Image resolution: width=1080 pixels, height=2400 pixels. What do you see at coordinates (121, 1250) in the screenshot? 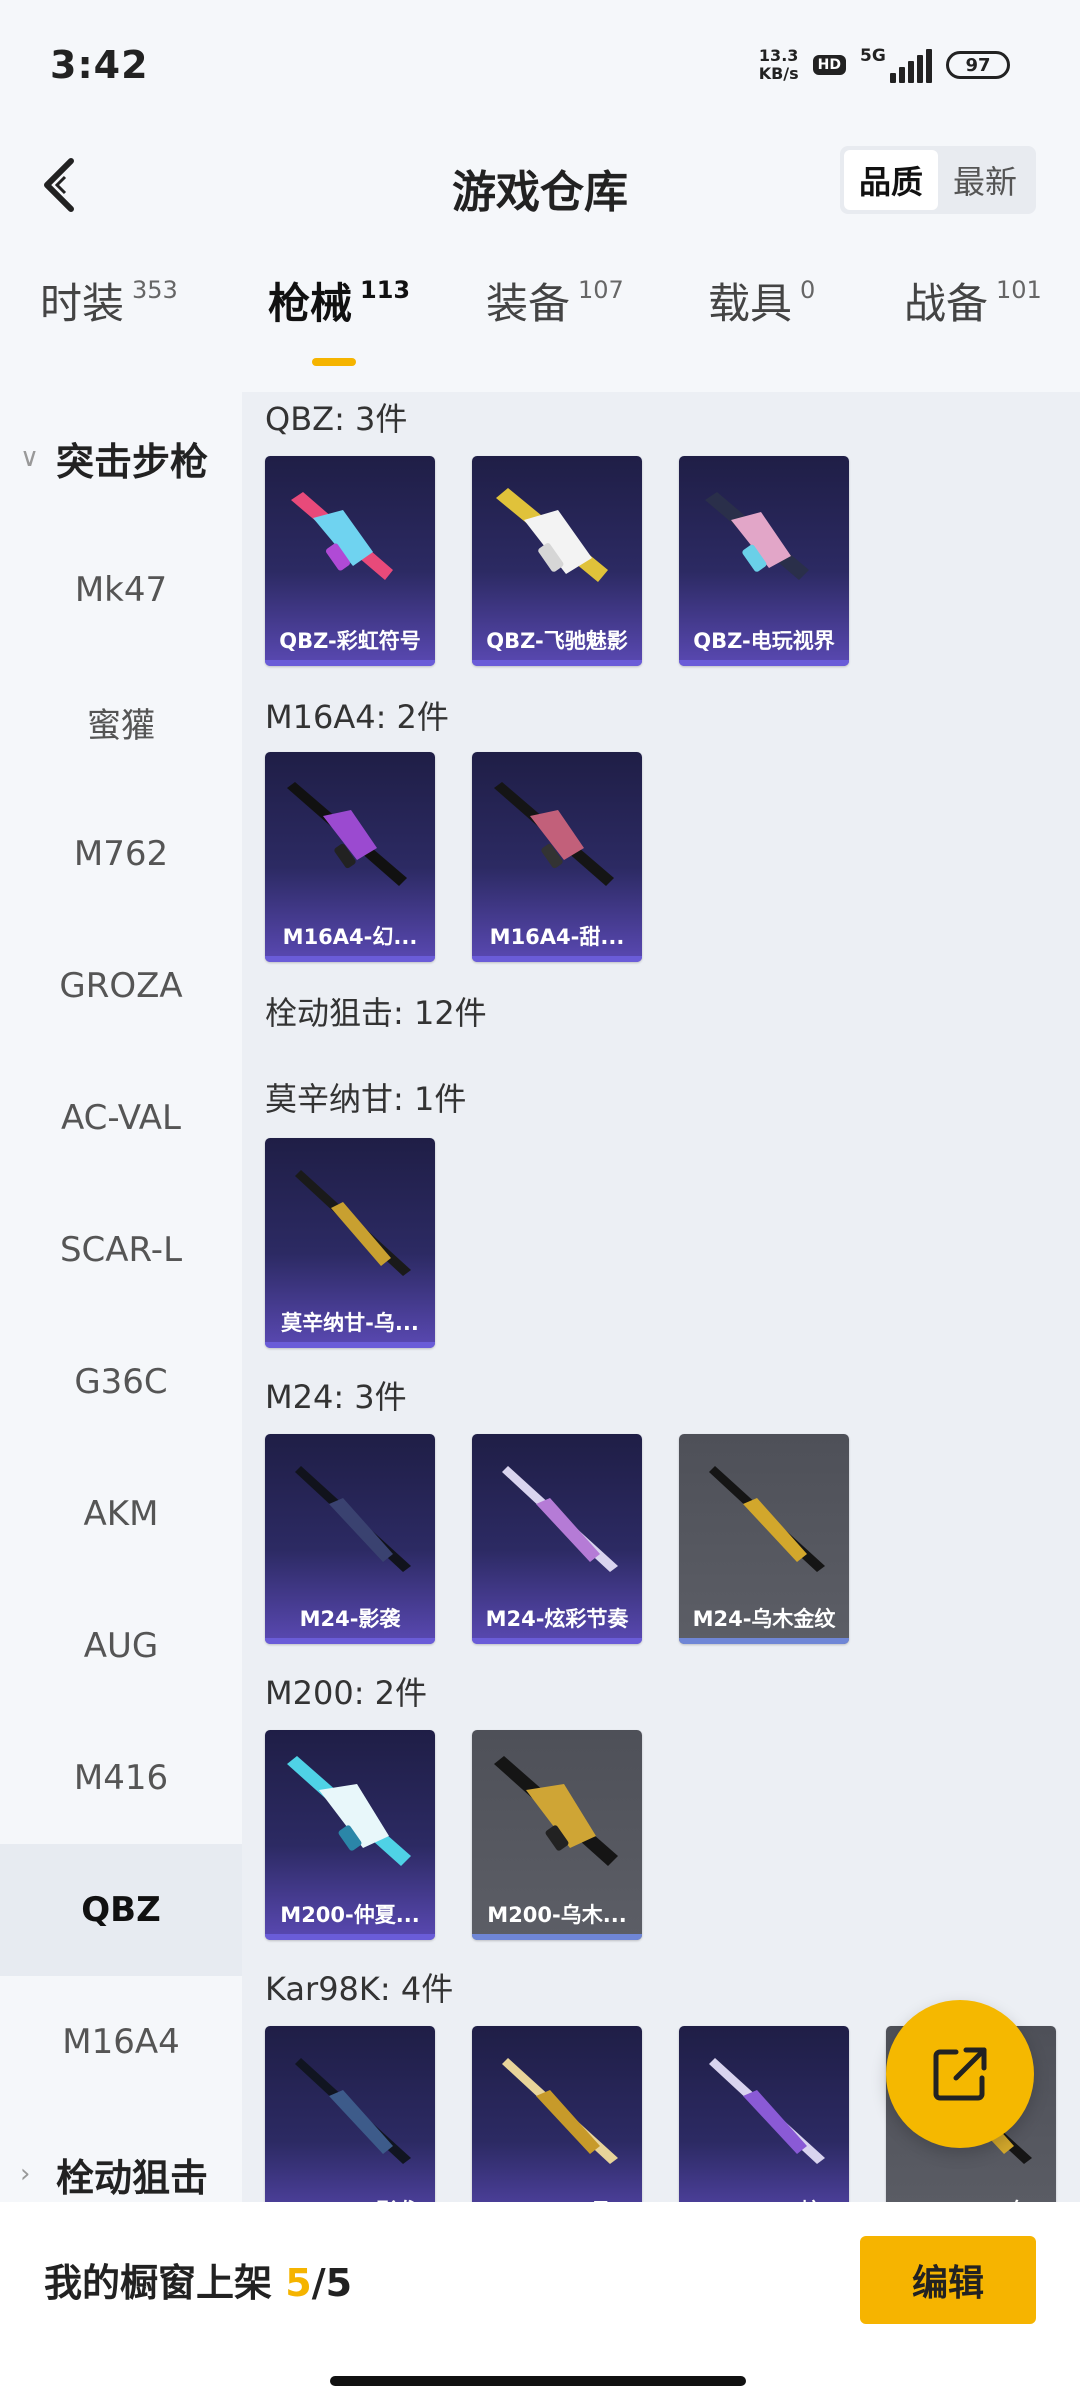
I see `sidebar-item: SCAR-L` at bounding box center [121, 1250].